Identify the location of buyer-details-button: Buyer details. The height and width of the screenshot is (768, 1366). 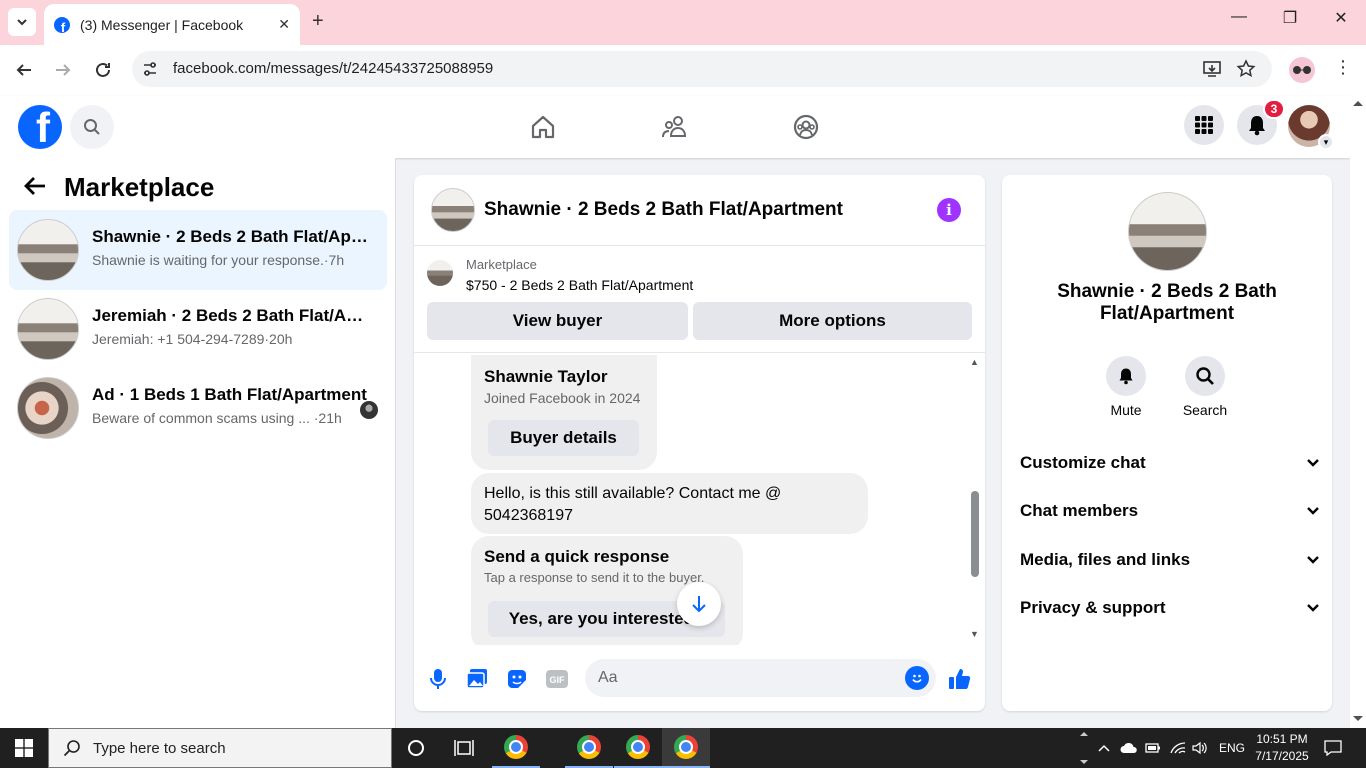
(563, 438).